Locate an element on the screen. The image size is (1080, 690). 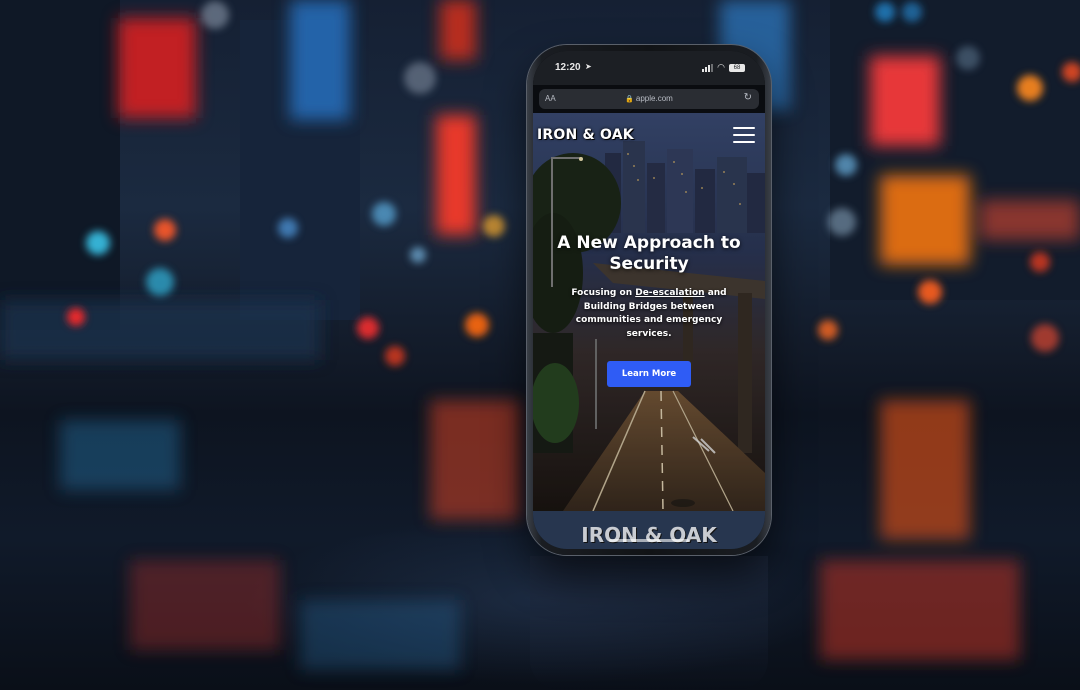
battery-icon: 68 is located at coordinates (737, 67).